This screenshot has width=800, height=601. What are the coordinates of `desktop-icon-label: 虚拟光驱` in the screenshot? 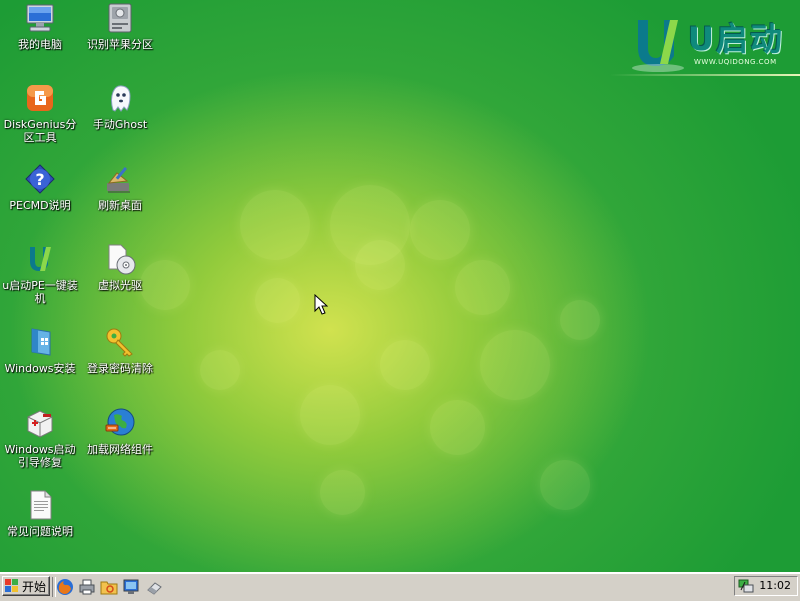 It's located at (120, 285).